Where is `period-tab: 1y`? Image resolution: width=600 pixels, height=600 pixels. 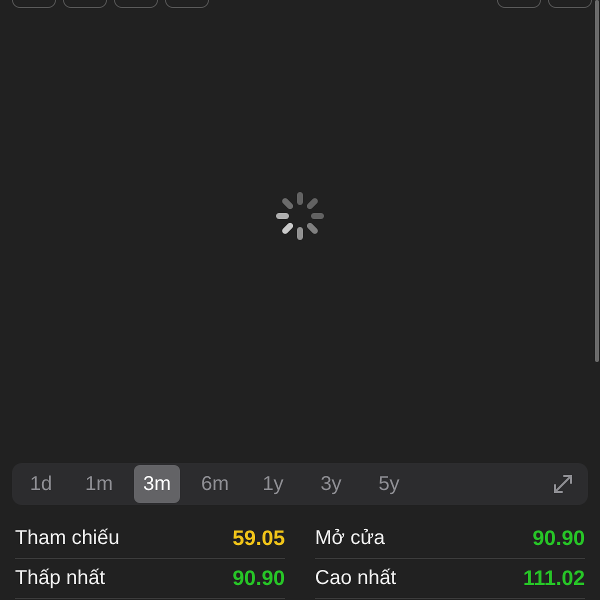
period-tab: 1y is located at coordinates (273, 484).